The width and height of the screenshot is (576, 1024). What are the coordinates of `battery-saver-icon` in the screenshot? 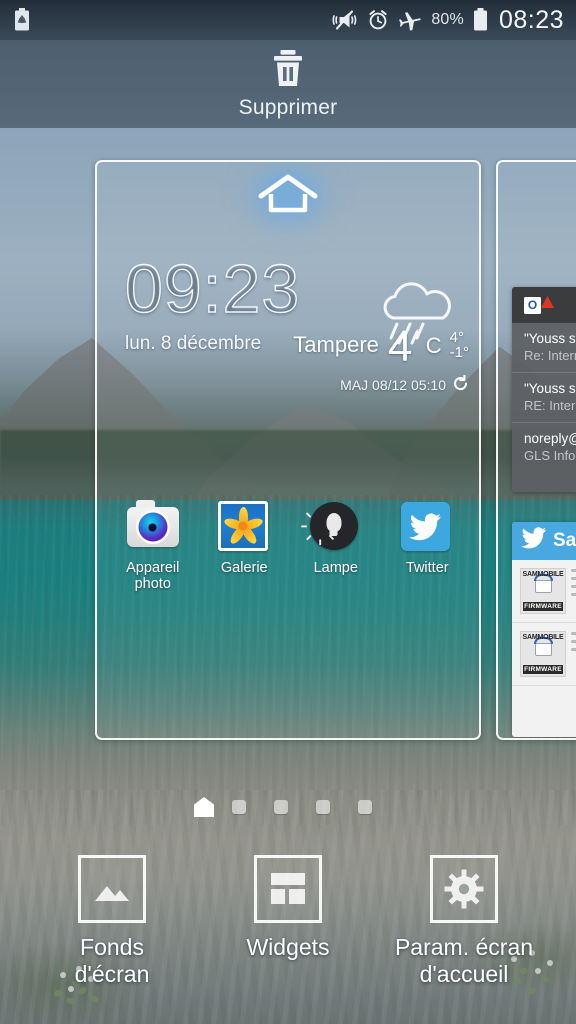 It's located at (22, 20).